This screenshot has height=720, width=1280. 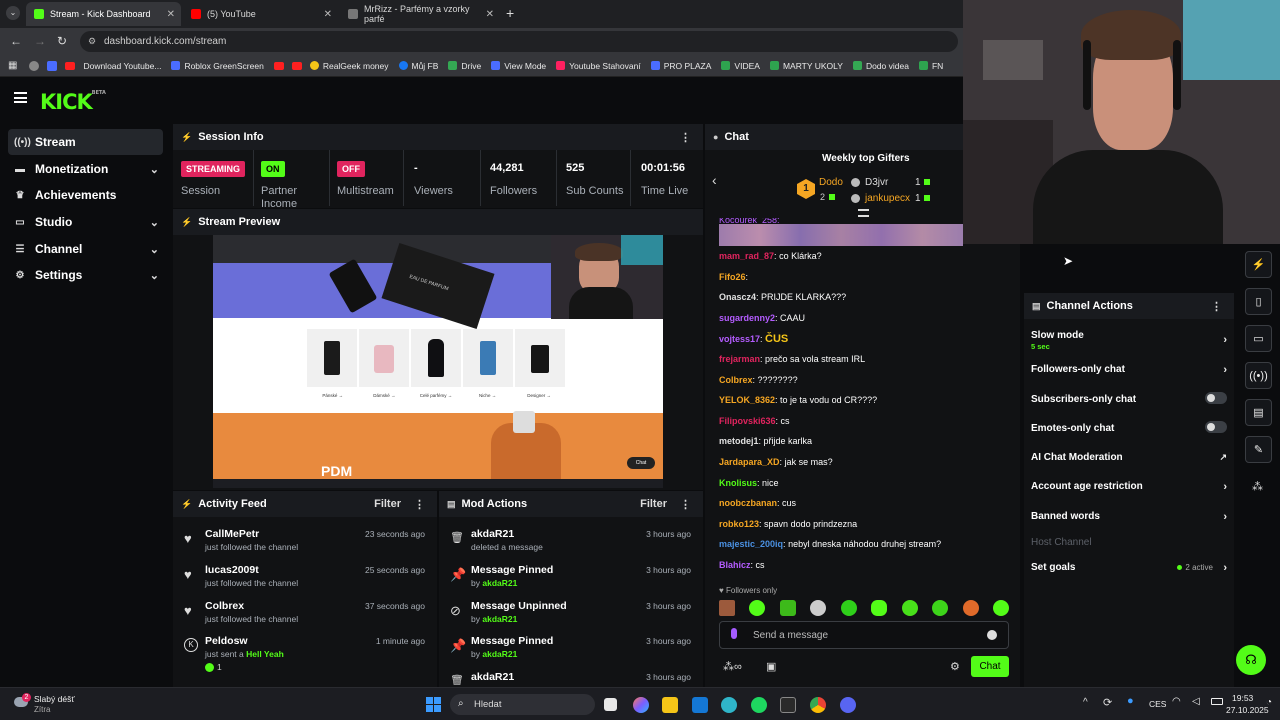 I want to click on edge-icon, so click(x=729, y=705).